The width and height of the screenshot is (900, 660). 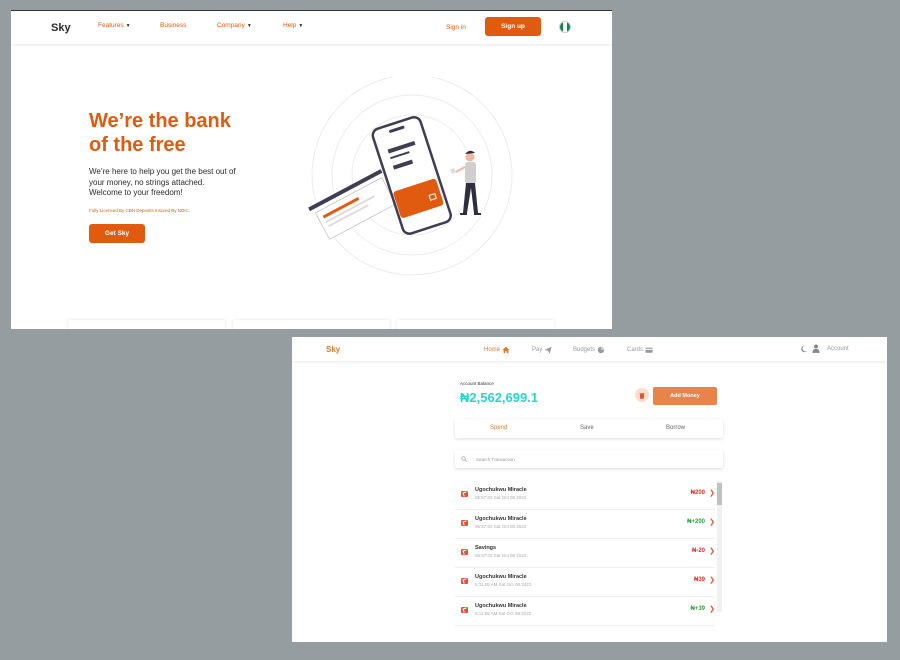 I want to click on dashboard-navbar: Sky Home Pay Budgets Cards Account, so click(x=589, y=349).